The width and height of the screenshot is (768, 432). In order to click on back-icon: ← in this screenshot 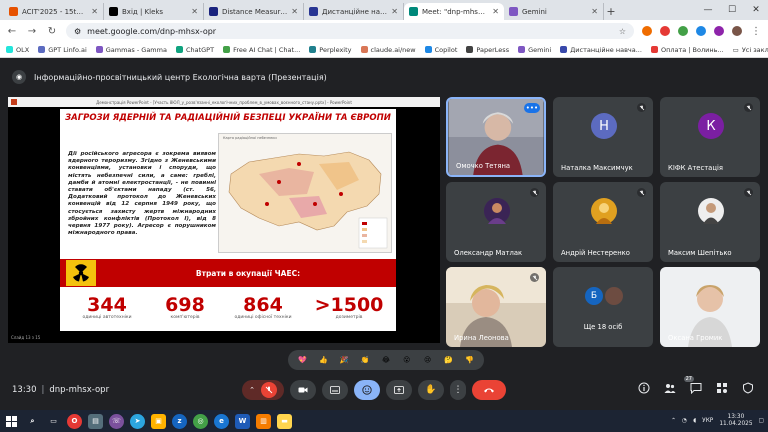, I will do `click(12, 31)`.